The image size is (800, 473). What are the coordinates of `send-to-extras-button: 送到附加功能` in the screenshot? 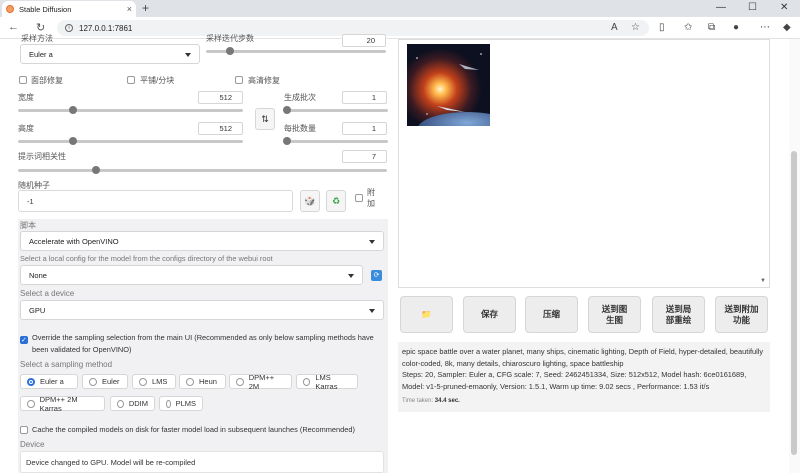 It's located at (741, 314).